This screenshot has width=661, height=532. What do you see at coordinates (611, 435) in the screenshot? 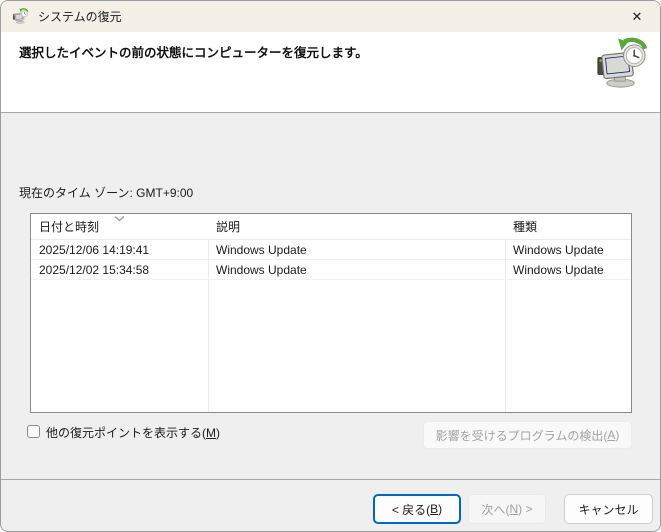
I see `access-key: A` at bounding box center [611, 435].